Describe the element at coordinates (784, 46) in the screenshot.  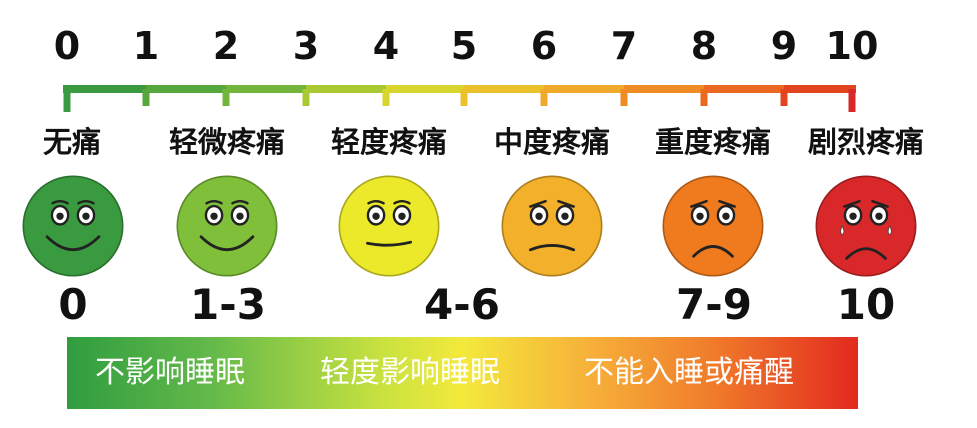
I see `scale-number-9: 9` at that location.